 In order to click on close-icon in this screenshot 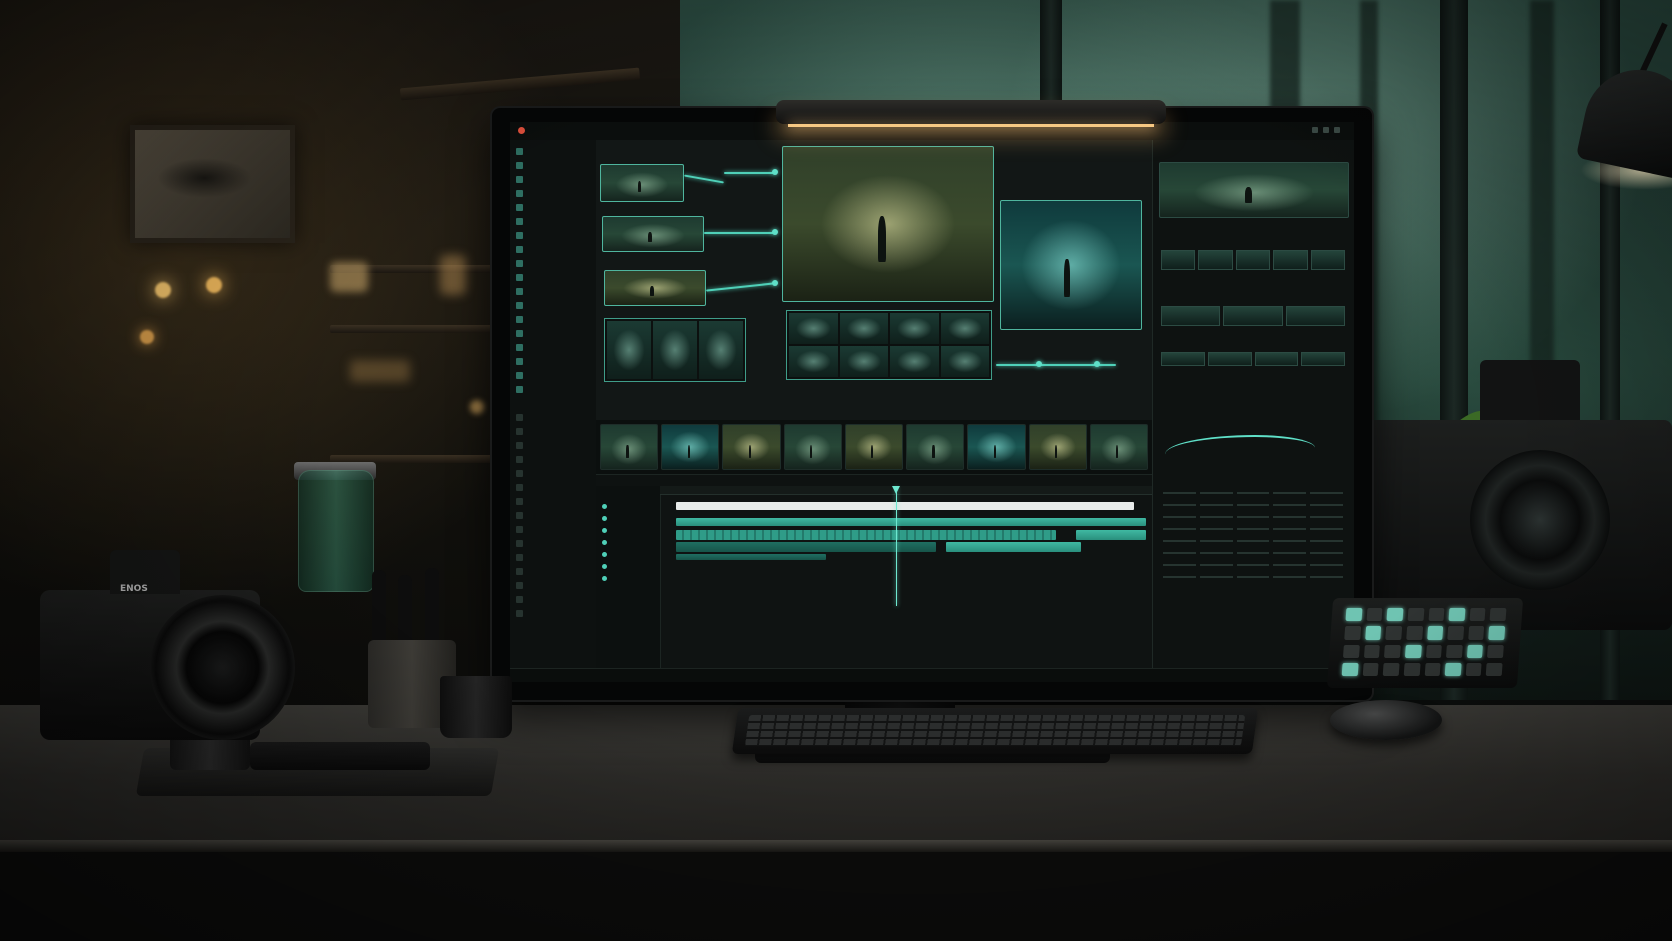, I will do `click(1337, 130)`.